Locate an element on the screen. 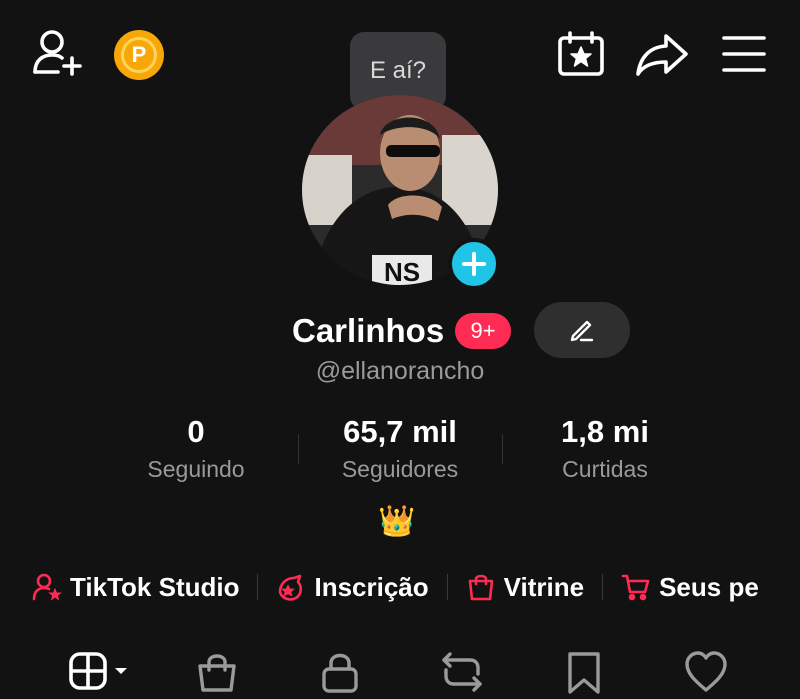  link-subscription: Inscrição is located at coordinates (352, 587).